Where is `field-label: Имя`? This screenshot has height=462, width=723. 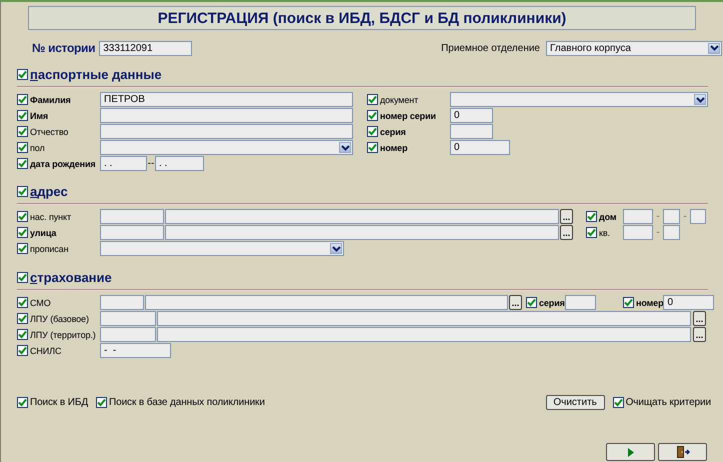
field-label: Имя is located at coordinates (39, 115).